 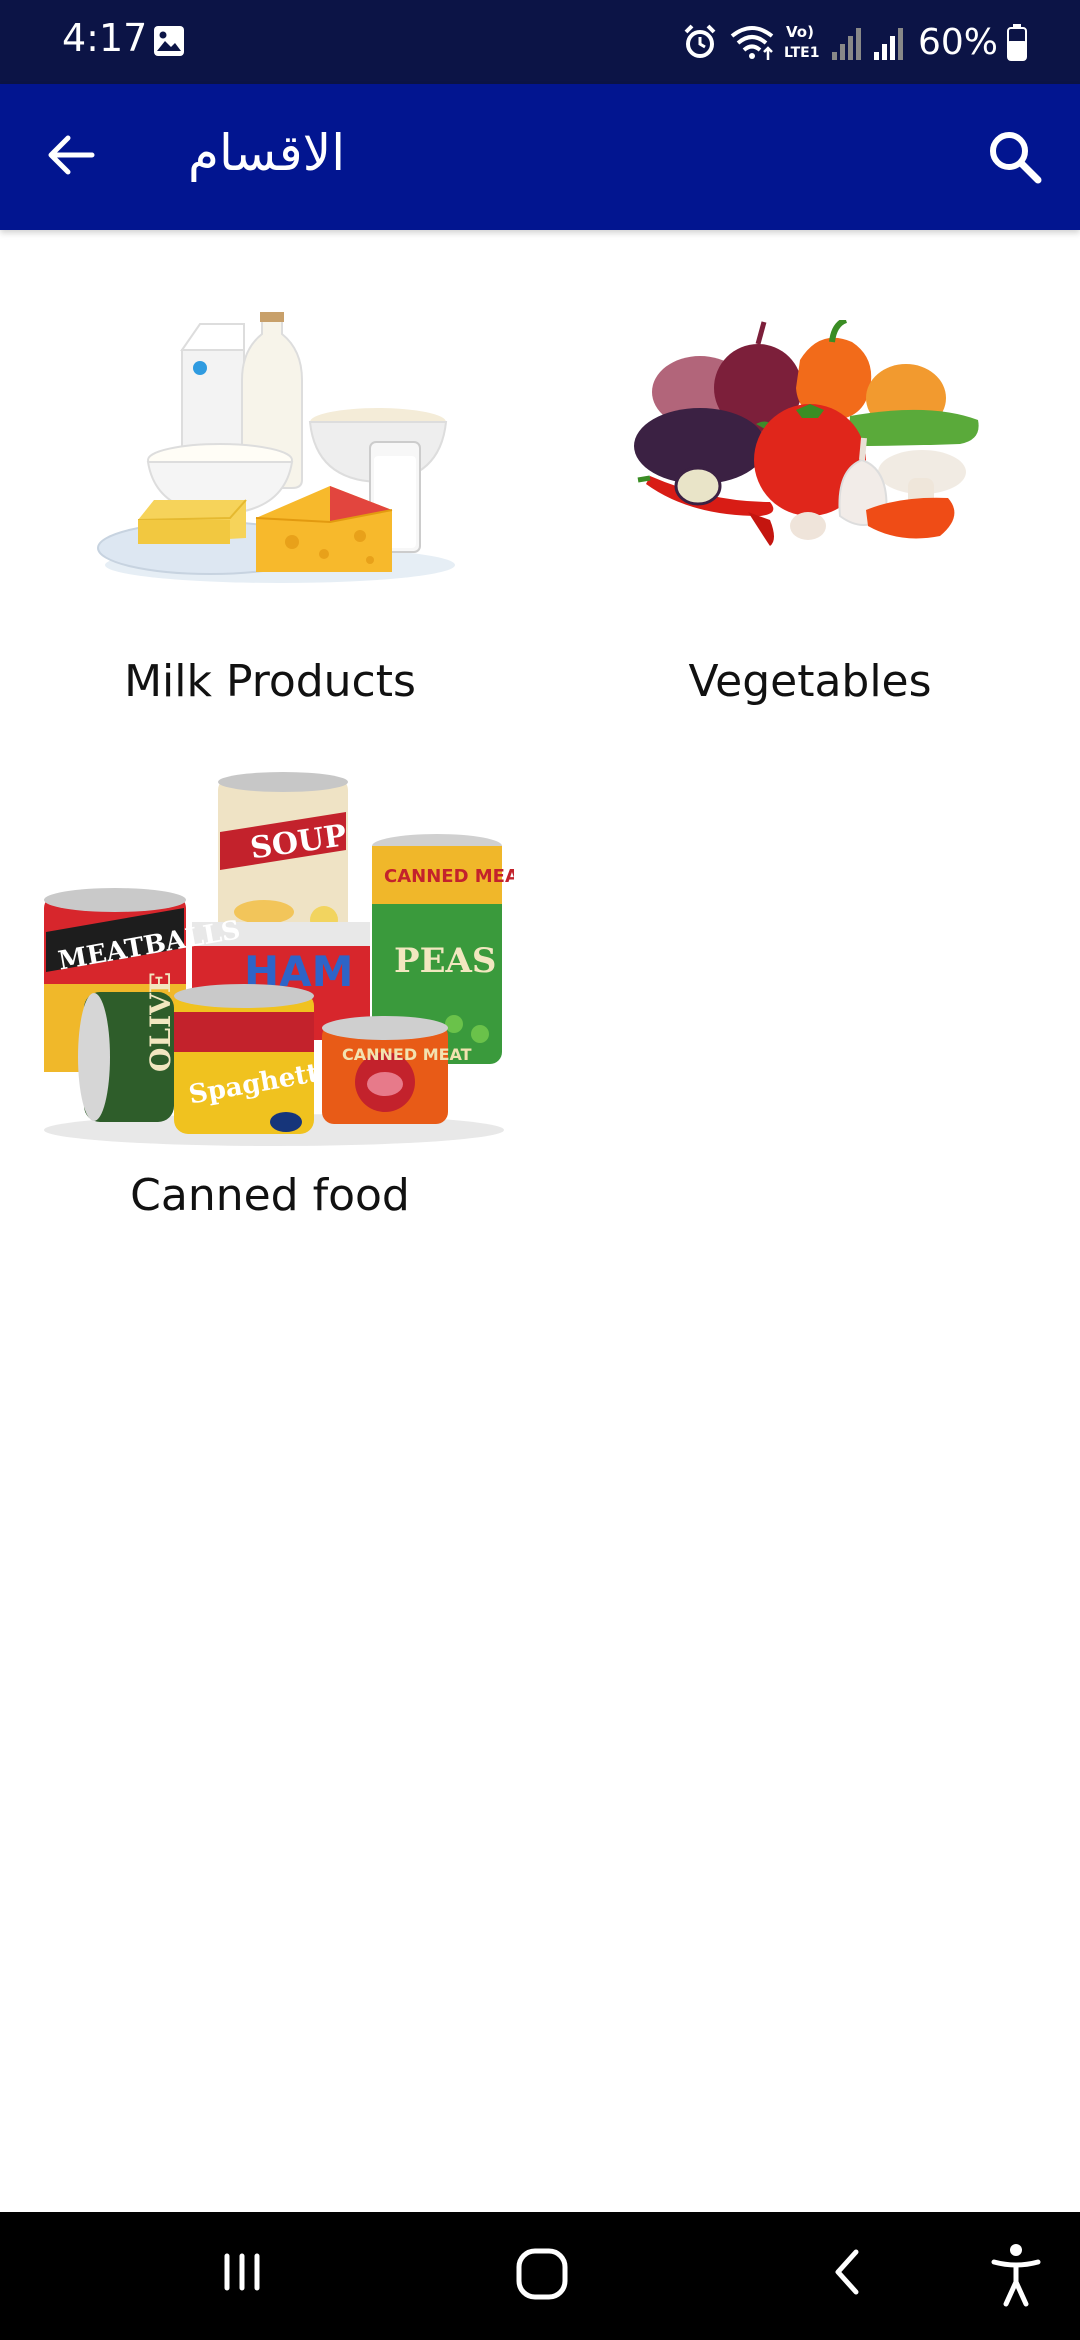 What do you see at coordinates (1017, 42) in the screenshot?
I see `battery-icon` at bounding box center [1017, 42].